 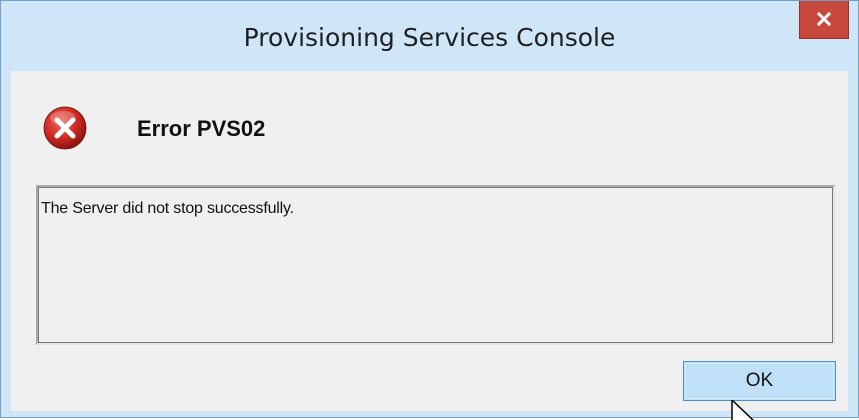 What do you see at coordinates (201, 128) in the screenshot?
I see `error-heading: Error PVS02` at bounding box center [201, 128].